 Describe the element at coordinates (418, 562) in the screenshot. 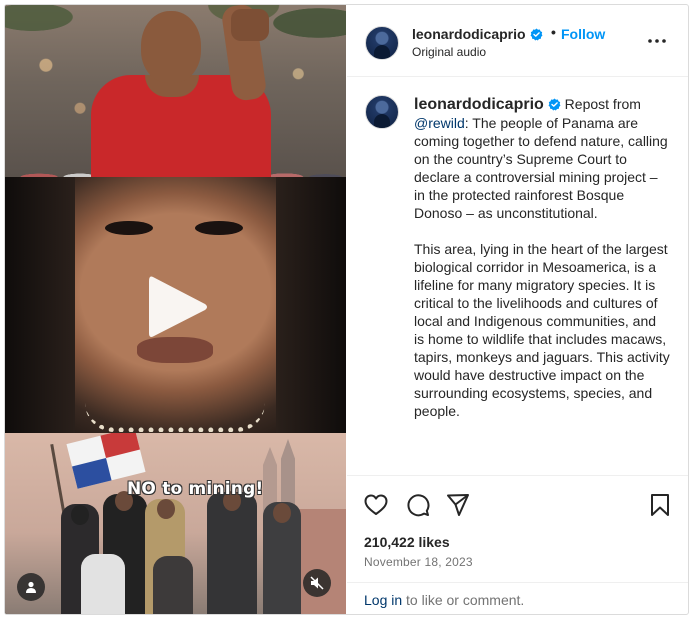

I see `post-date: November 18, 2023` at that location.